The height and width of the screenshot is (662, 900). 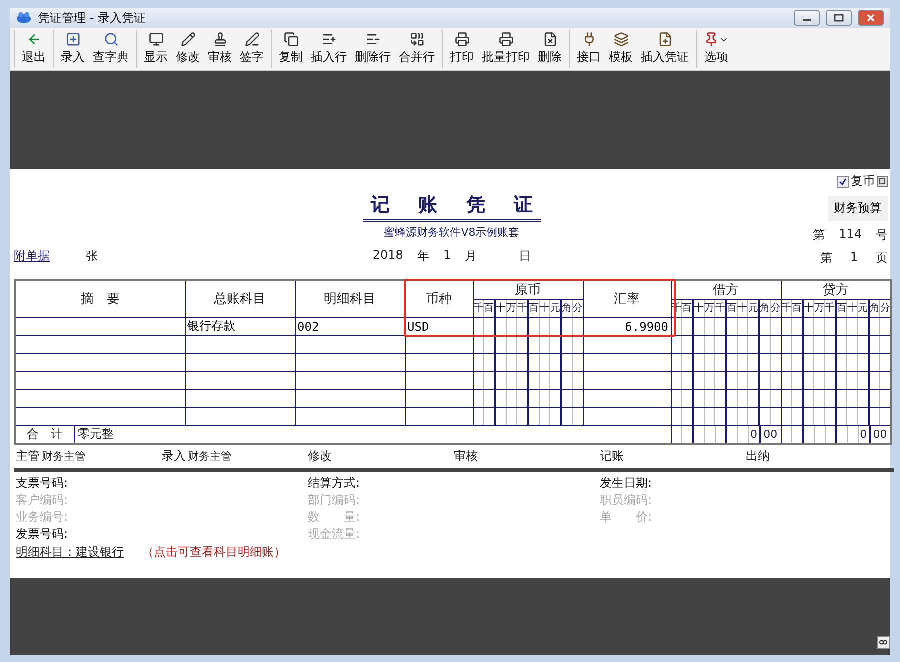 I want to click on toolbar-button: 插入行, so click(x=329, y=49).